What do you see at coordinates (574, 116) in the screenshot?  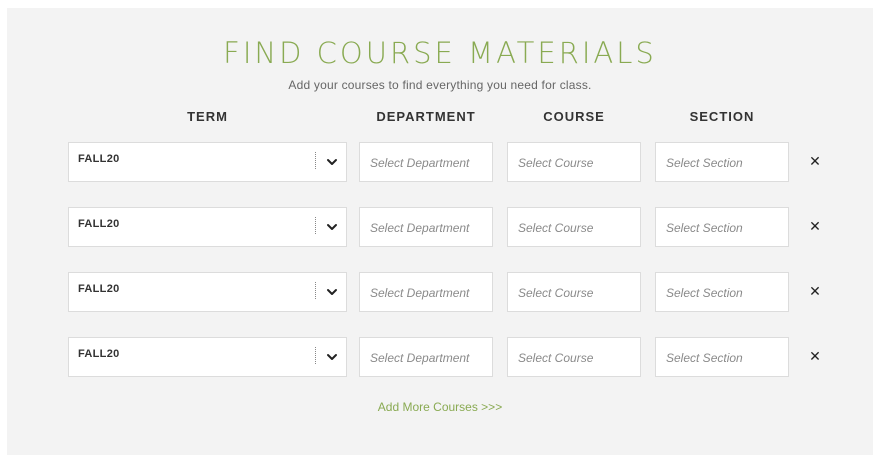 I see `column-header-course: COURSE` at bounding box center [574, 116].